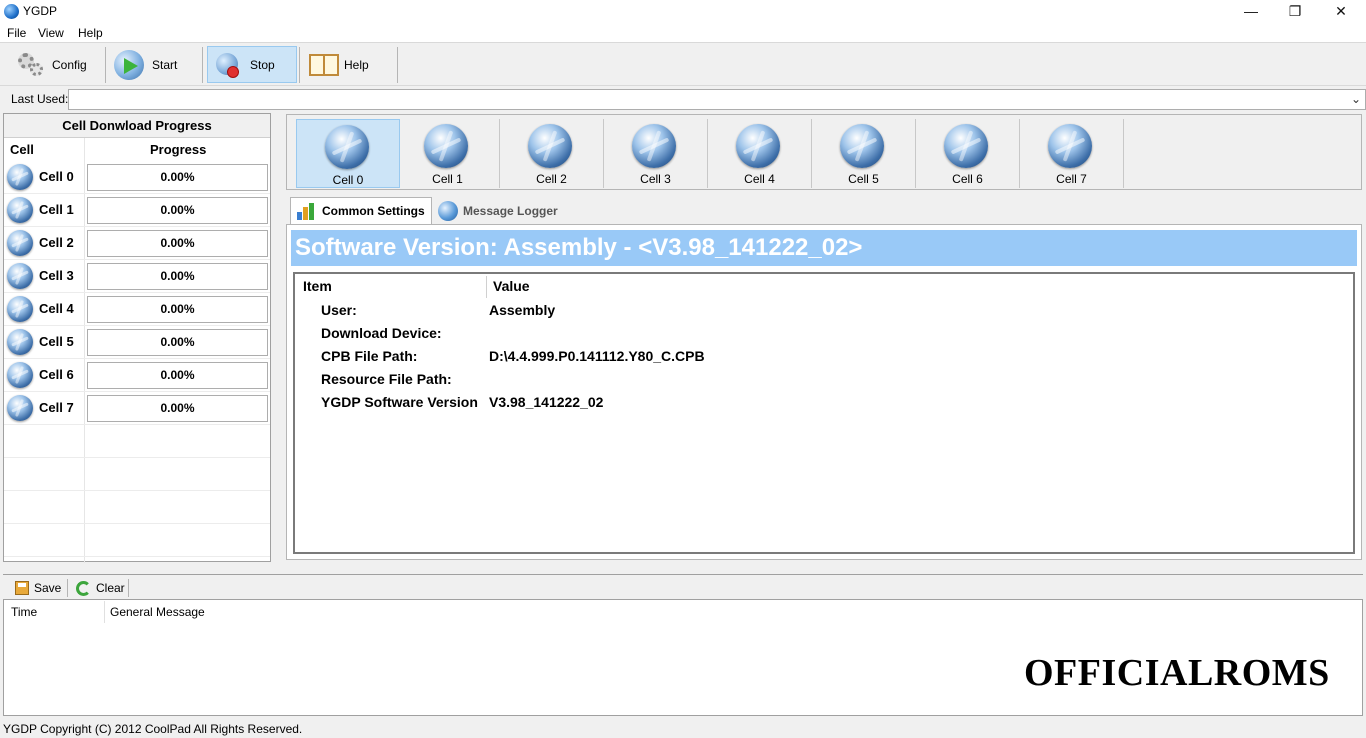 The width and height of the screenshot is (1366, 738). Describe the element at coordinates (252, 64) in the screenshot. I see `stop-button: Stop` at that location.